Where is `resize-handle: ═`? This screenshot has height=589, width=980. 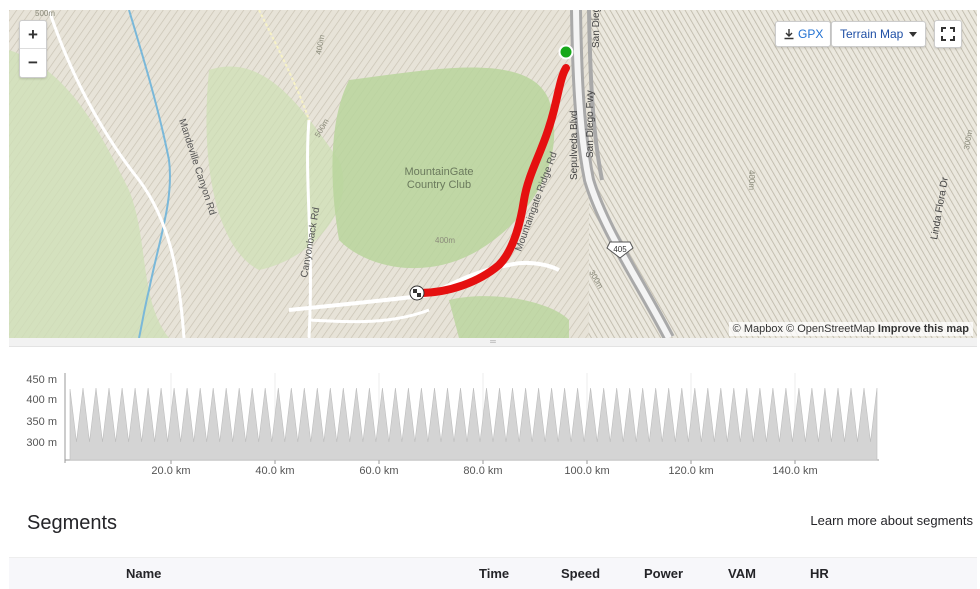 resize-handle: ═ is located at coordinates (493, 342).